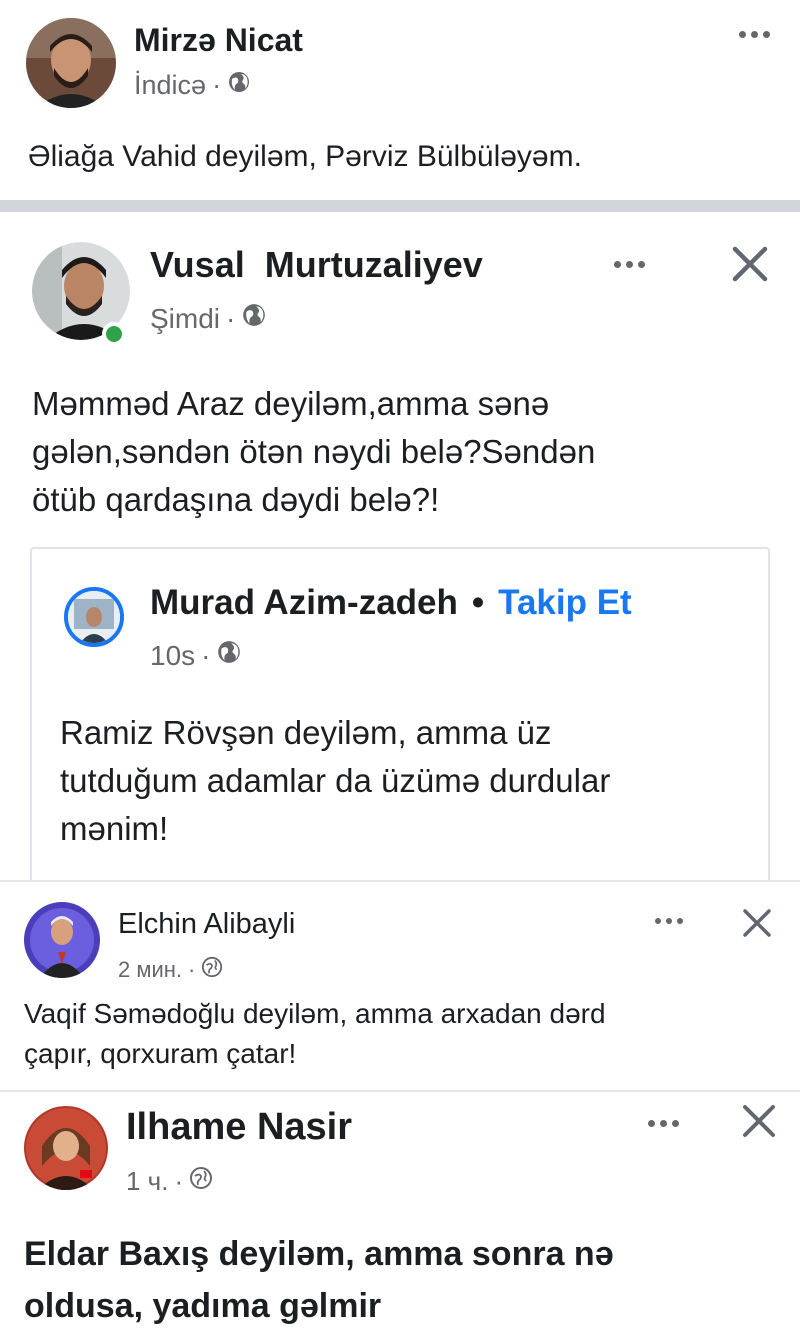 The width and height of the screenshot is (800, 1333). What do you see at coordinates (305, 156) in the screenshot?
I see `post-text: Əliağa Vahid deyiləm, Pərviz Bülbüləyəm.` at bounding box center [305, 156].